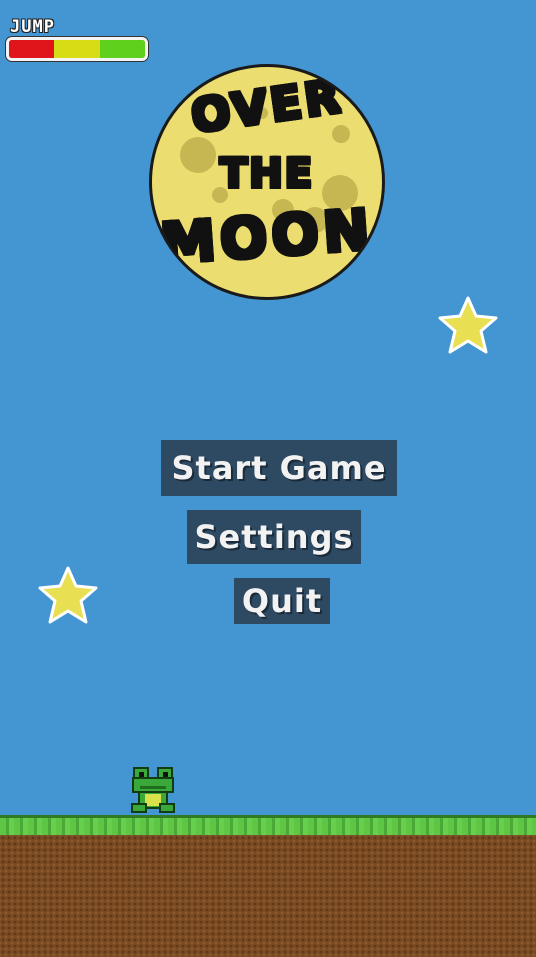 The image size is (536, 957). I want to click on jump-label: JUMP, so click(32, 27).